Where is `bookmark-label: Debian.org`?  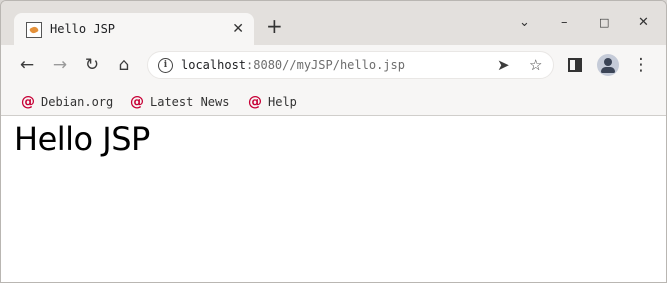 bookmark-label: Debian.org is located at coordinates (77, 101).